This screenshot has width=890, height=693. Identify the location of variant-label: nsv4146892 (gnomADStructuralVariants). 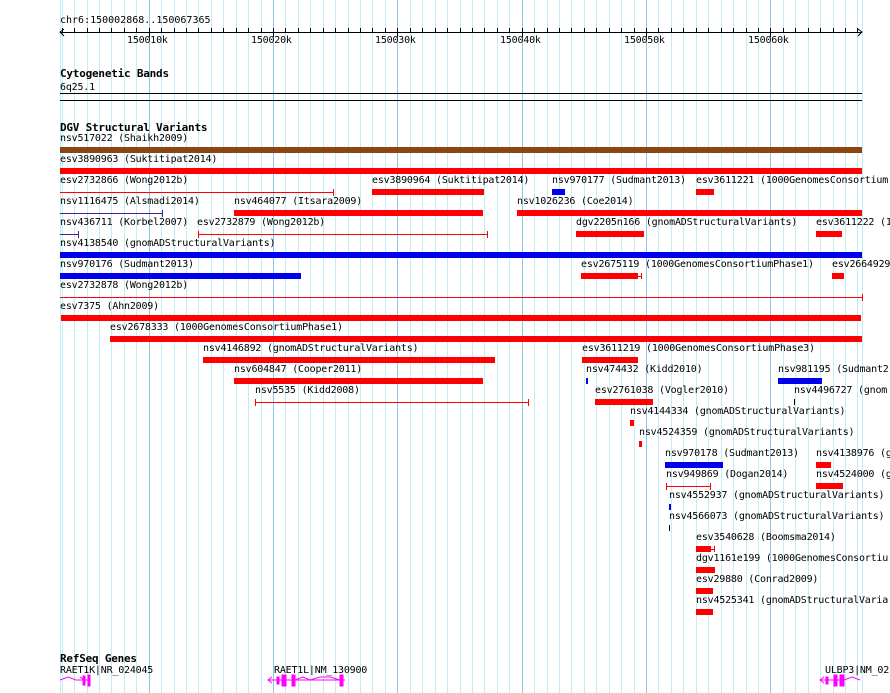
(311, 348).